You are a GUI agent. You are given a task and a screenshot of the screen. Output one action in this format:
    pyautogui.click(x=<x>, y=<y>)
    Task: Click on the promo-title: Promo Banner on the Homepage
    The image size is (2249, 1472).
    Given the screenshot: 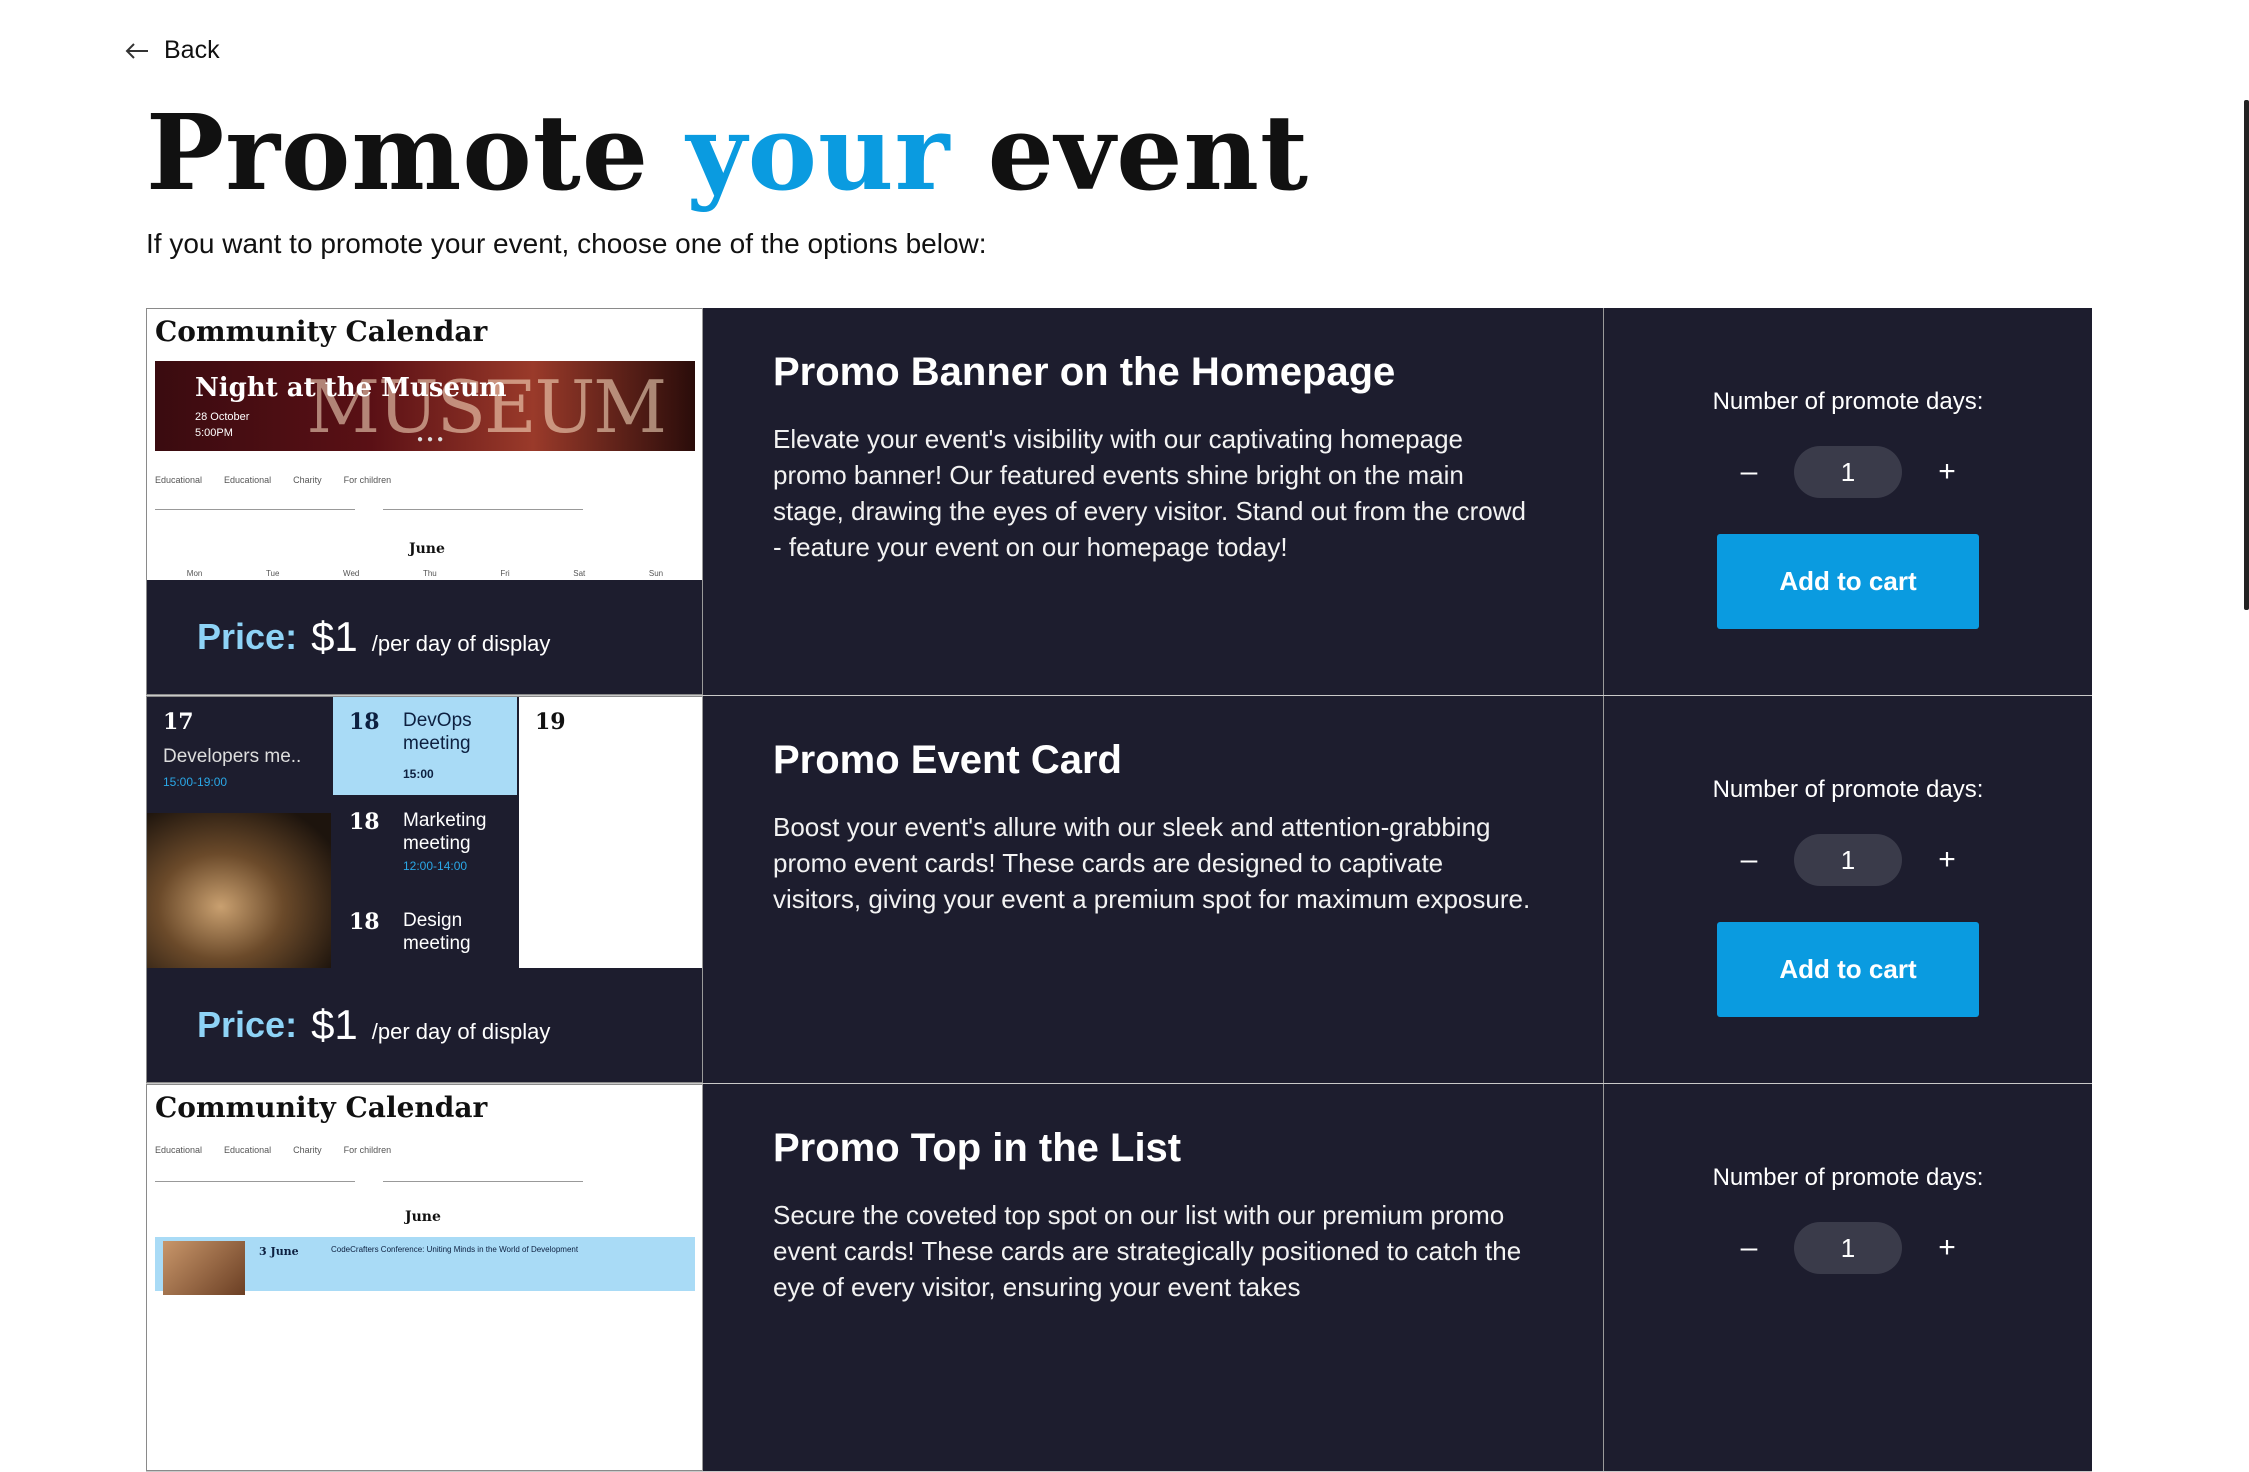 What is the action you would take?
    pyautogui.click(x=1084, y=372)
    